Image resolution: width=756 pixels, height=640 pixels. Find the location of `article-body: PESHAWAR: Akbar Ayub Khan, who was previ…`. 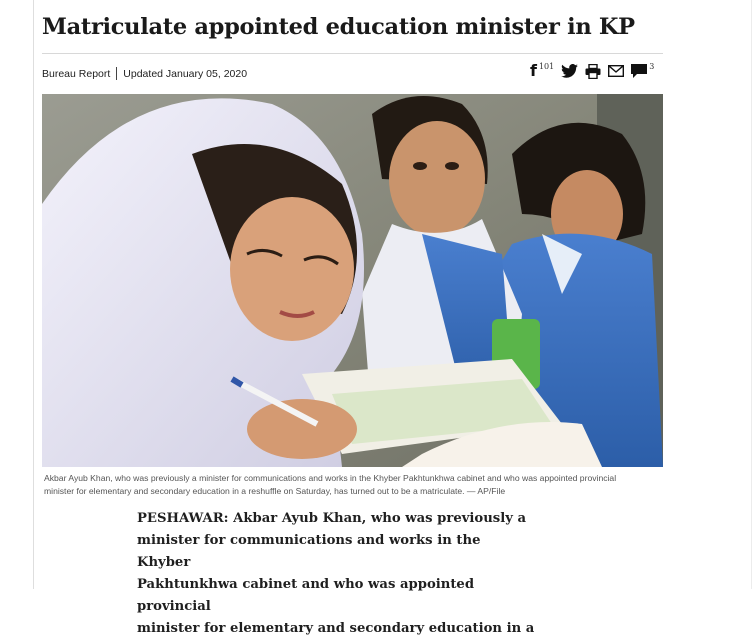

article-body: PESHAWAR: Akbar Ayub Khan, who was previ… is located at coordinates (337, 574).